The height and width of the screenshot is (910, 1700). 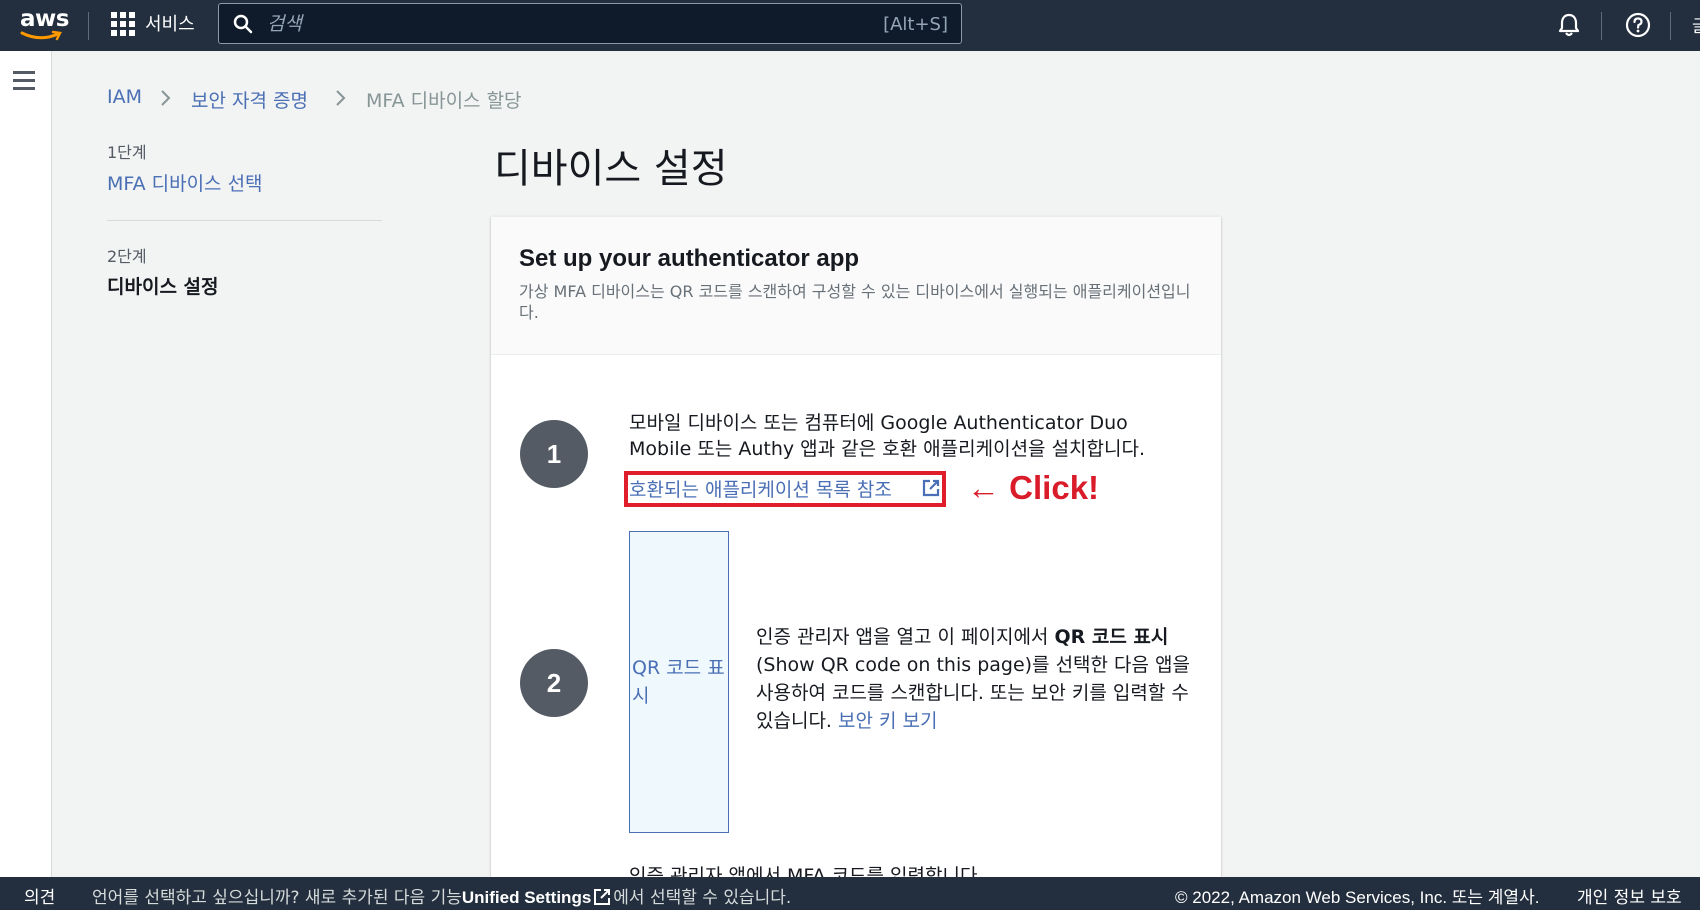 I want to click on breadcrumb-current-page: MFA 디바이스 할당, so click(x=444, y=101).